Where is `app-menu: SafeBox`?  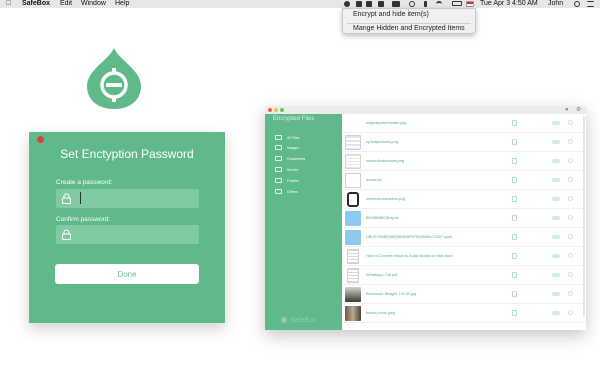 app-menu: SafeBox is located at coordinates (36, 4).